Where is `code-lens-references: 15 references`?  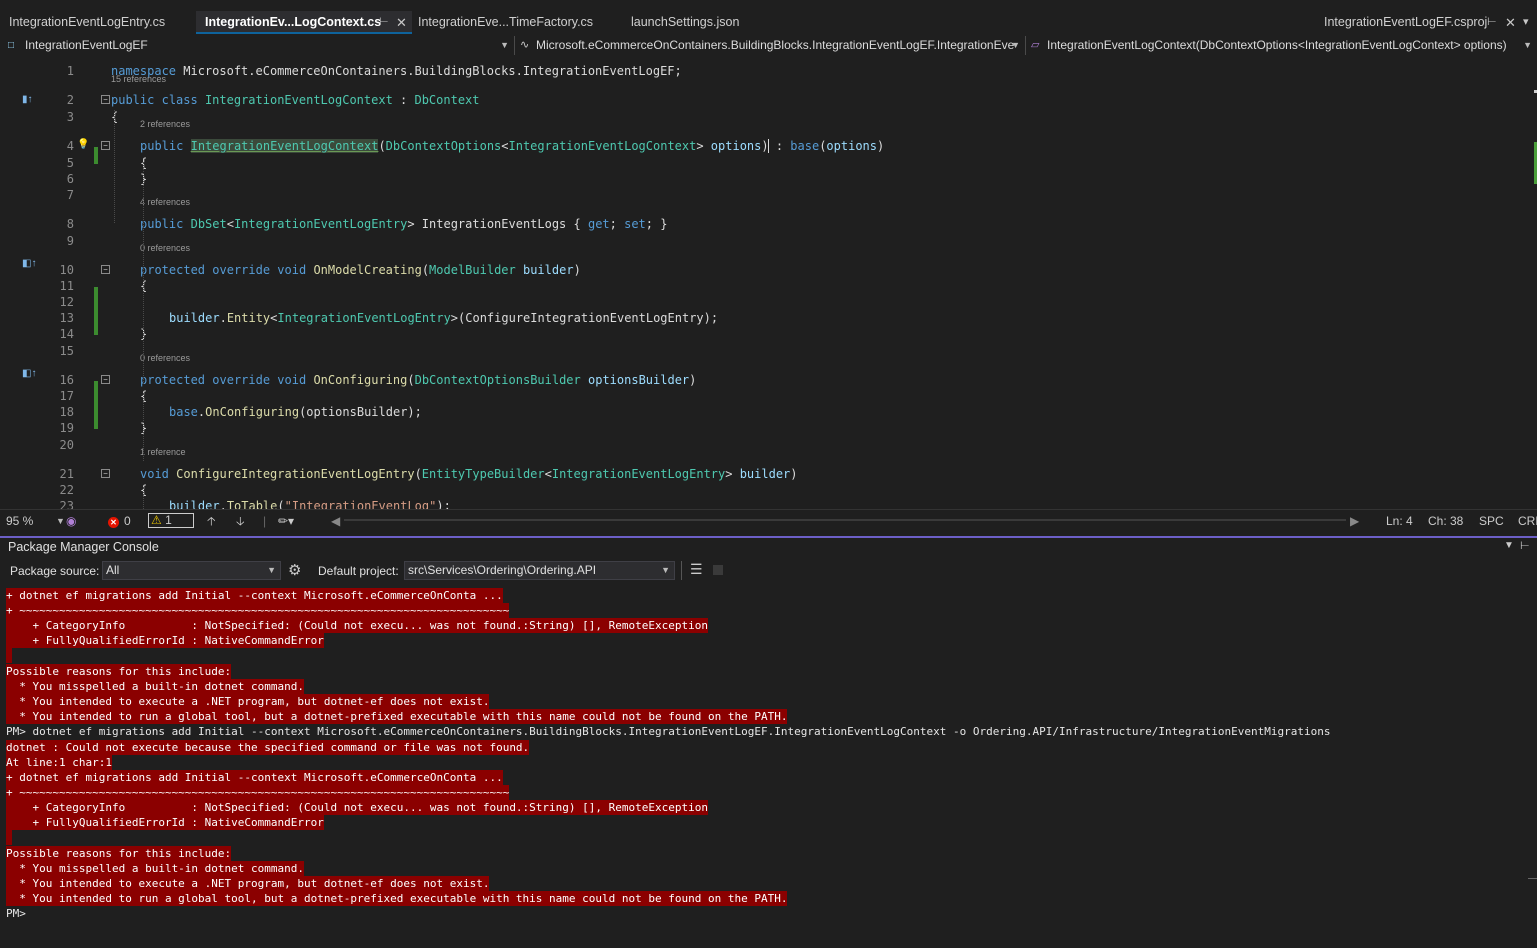
code-lens-references: 15 references is located at coordinates (138, 79).